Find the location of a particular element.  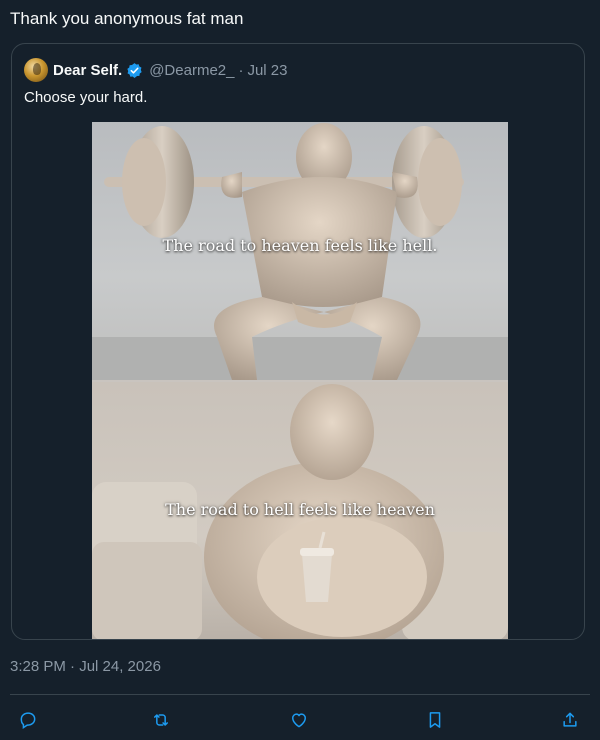

meme-bottom-caption: The road to hell feels like heaven is located at coordinates (300, 509).